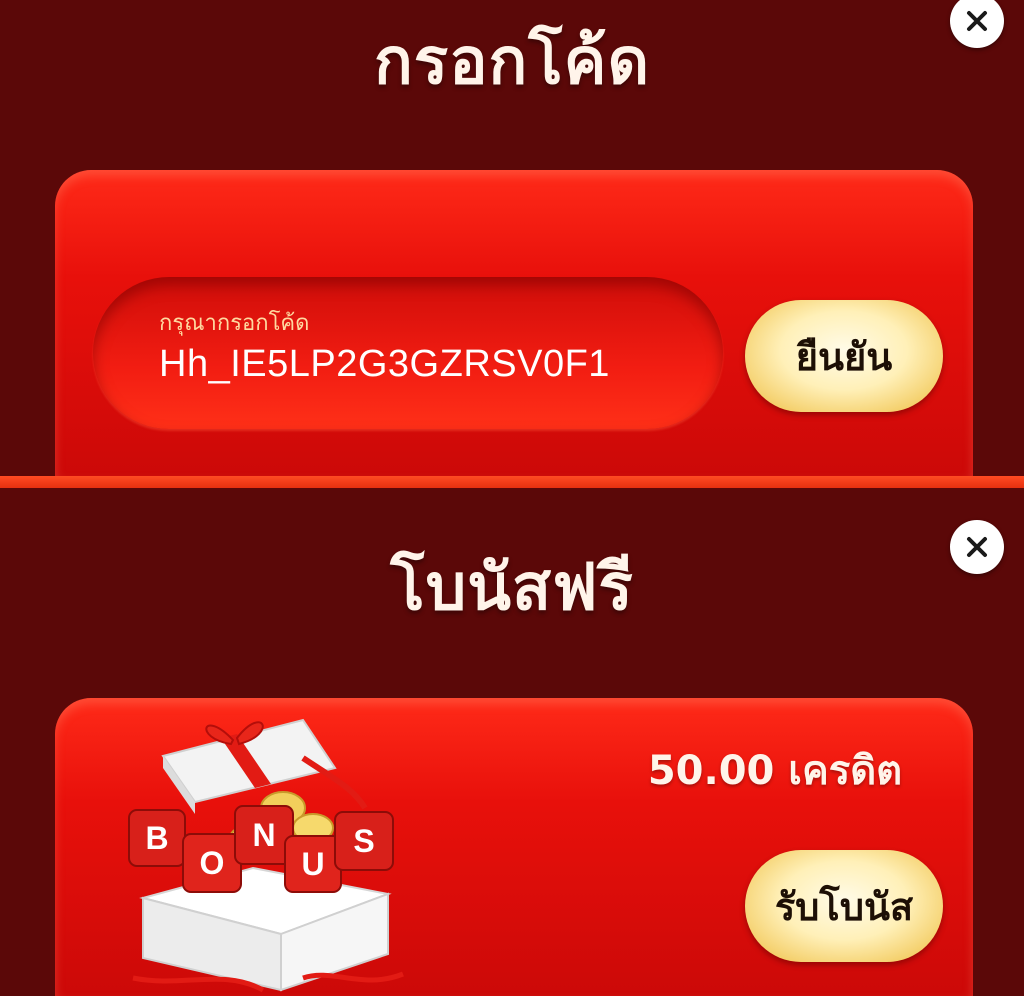  I want to click on svg-text: B, so click(156, 838).